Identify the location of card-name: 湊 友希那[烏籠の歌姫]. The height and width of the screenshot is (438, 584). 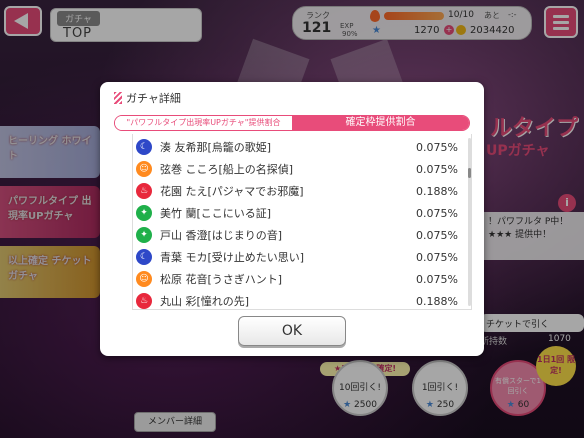
(216, 147).